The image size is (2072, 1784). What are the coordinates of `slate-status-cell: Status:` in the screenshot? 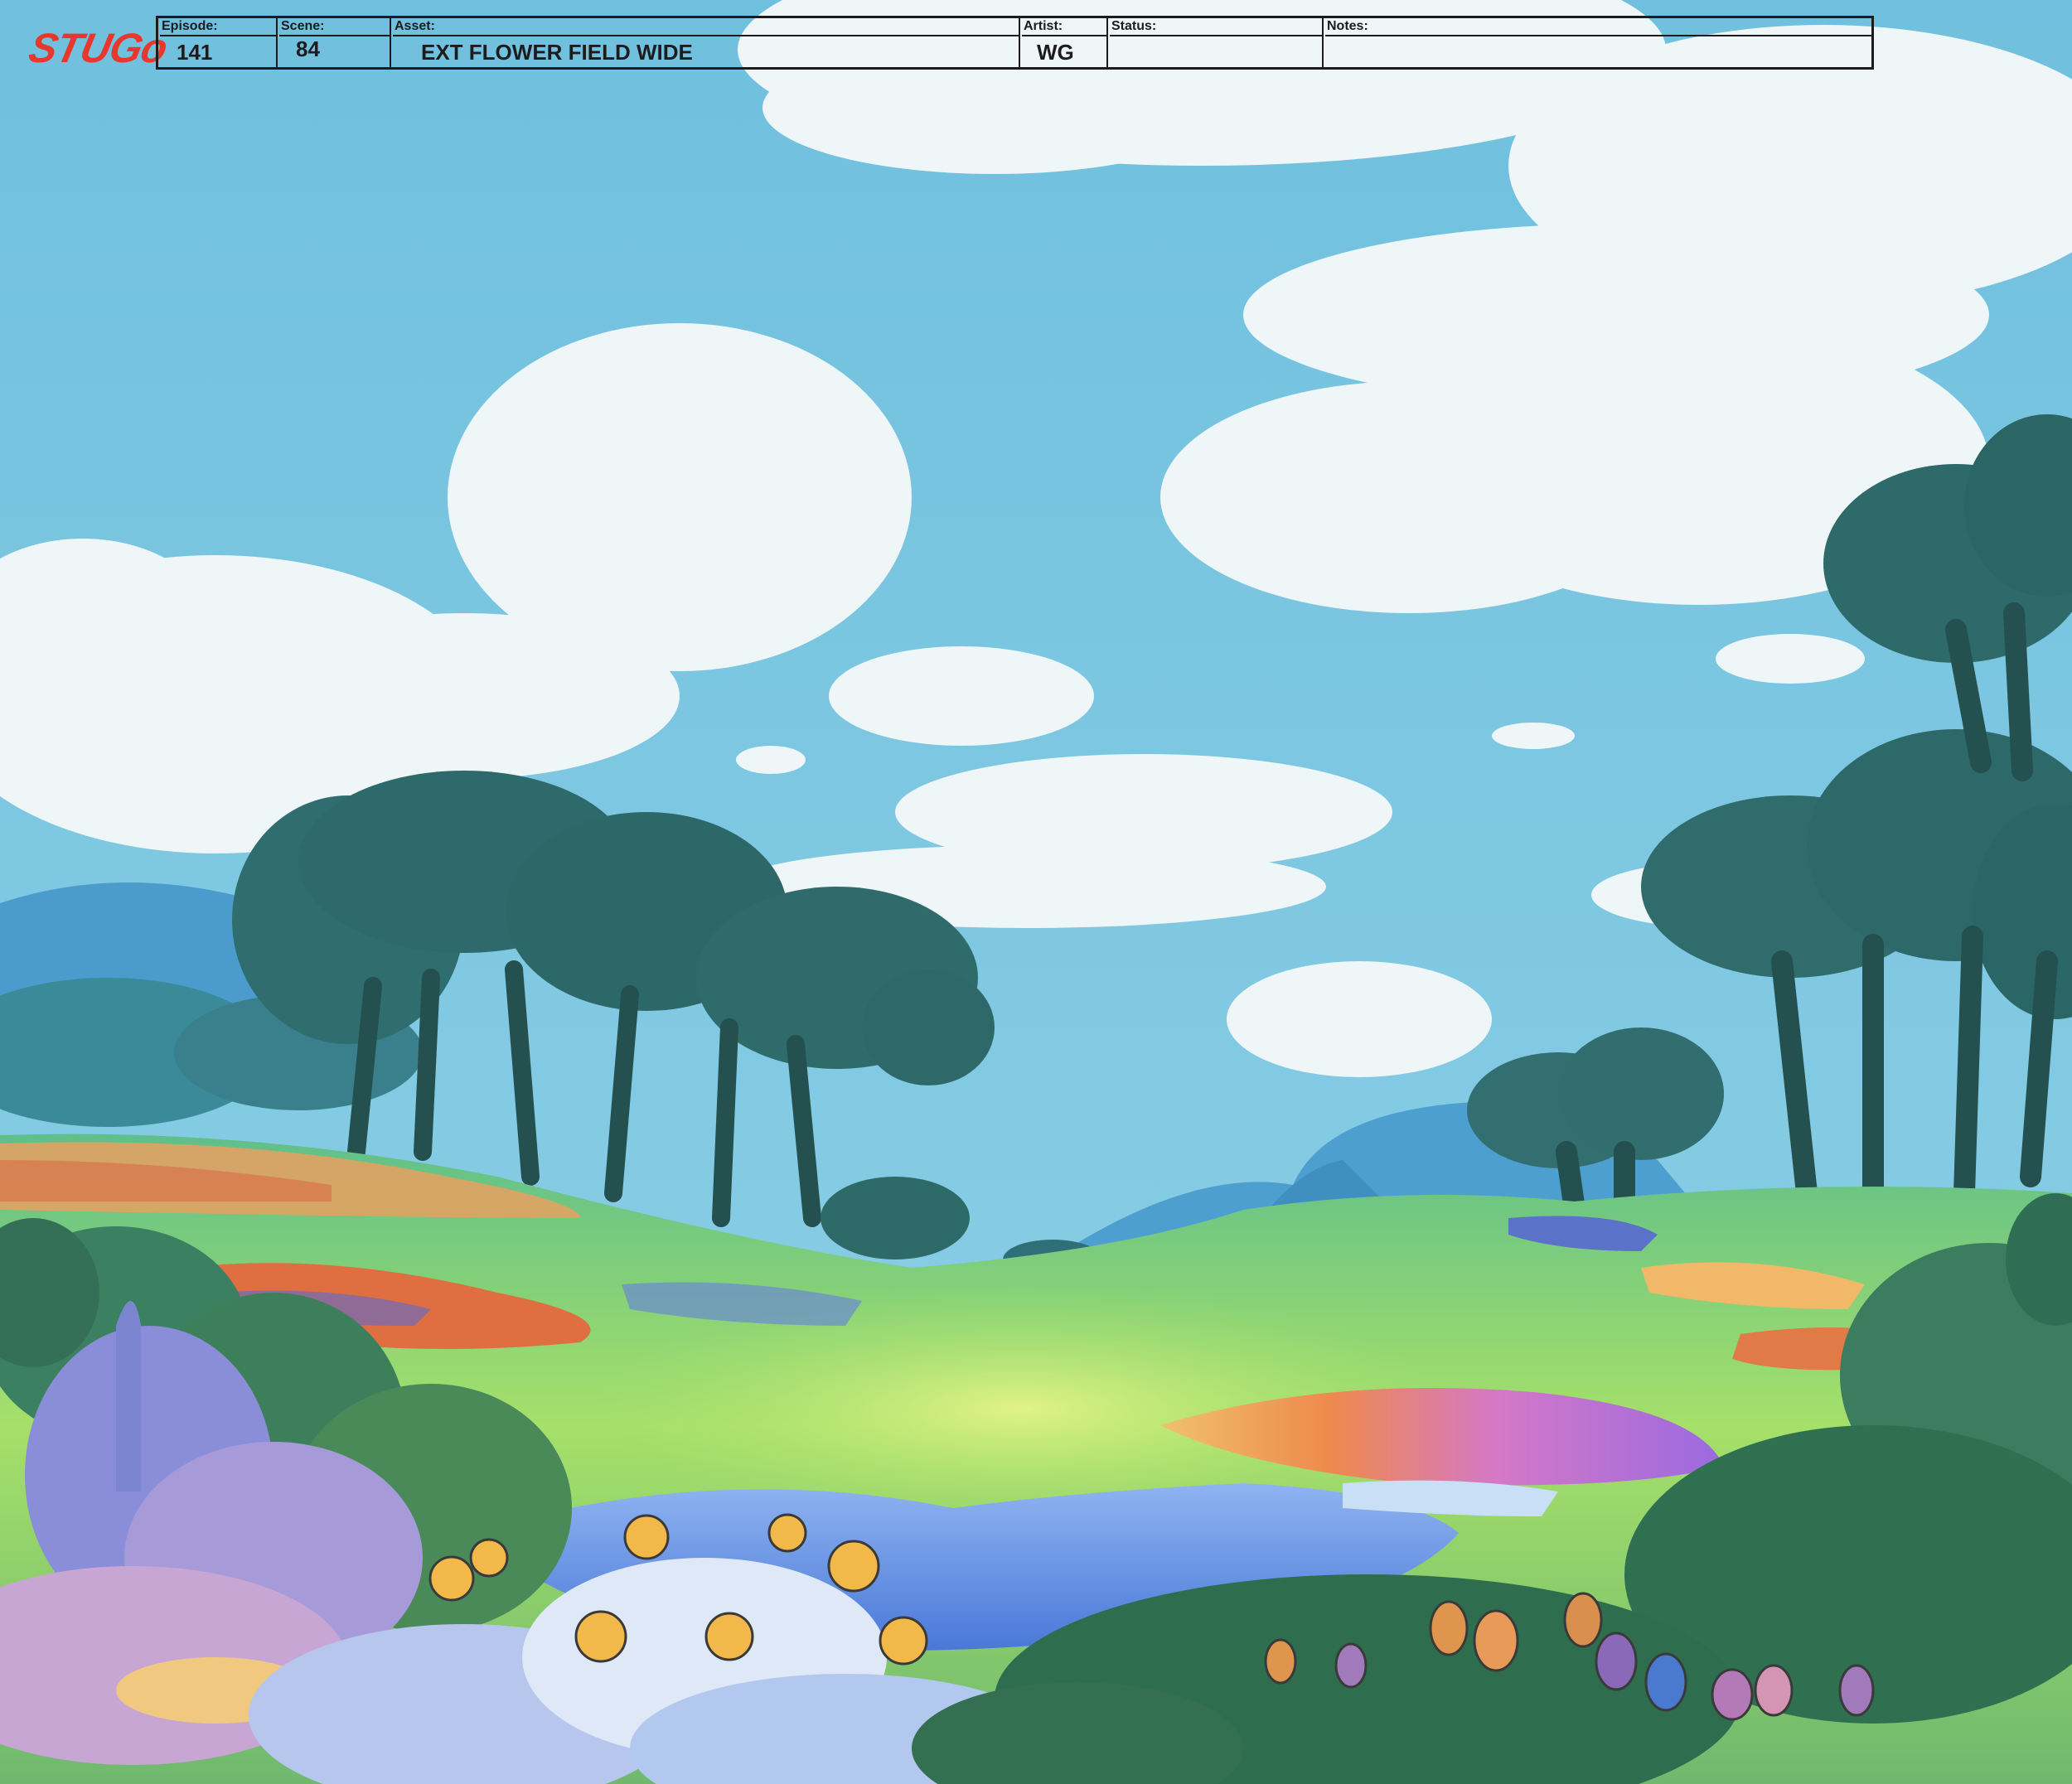 It's located at (1216, 42).